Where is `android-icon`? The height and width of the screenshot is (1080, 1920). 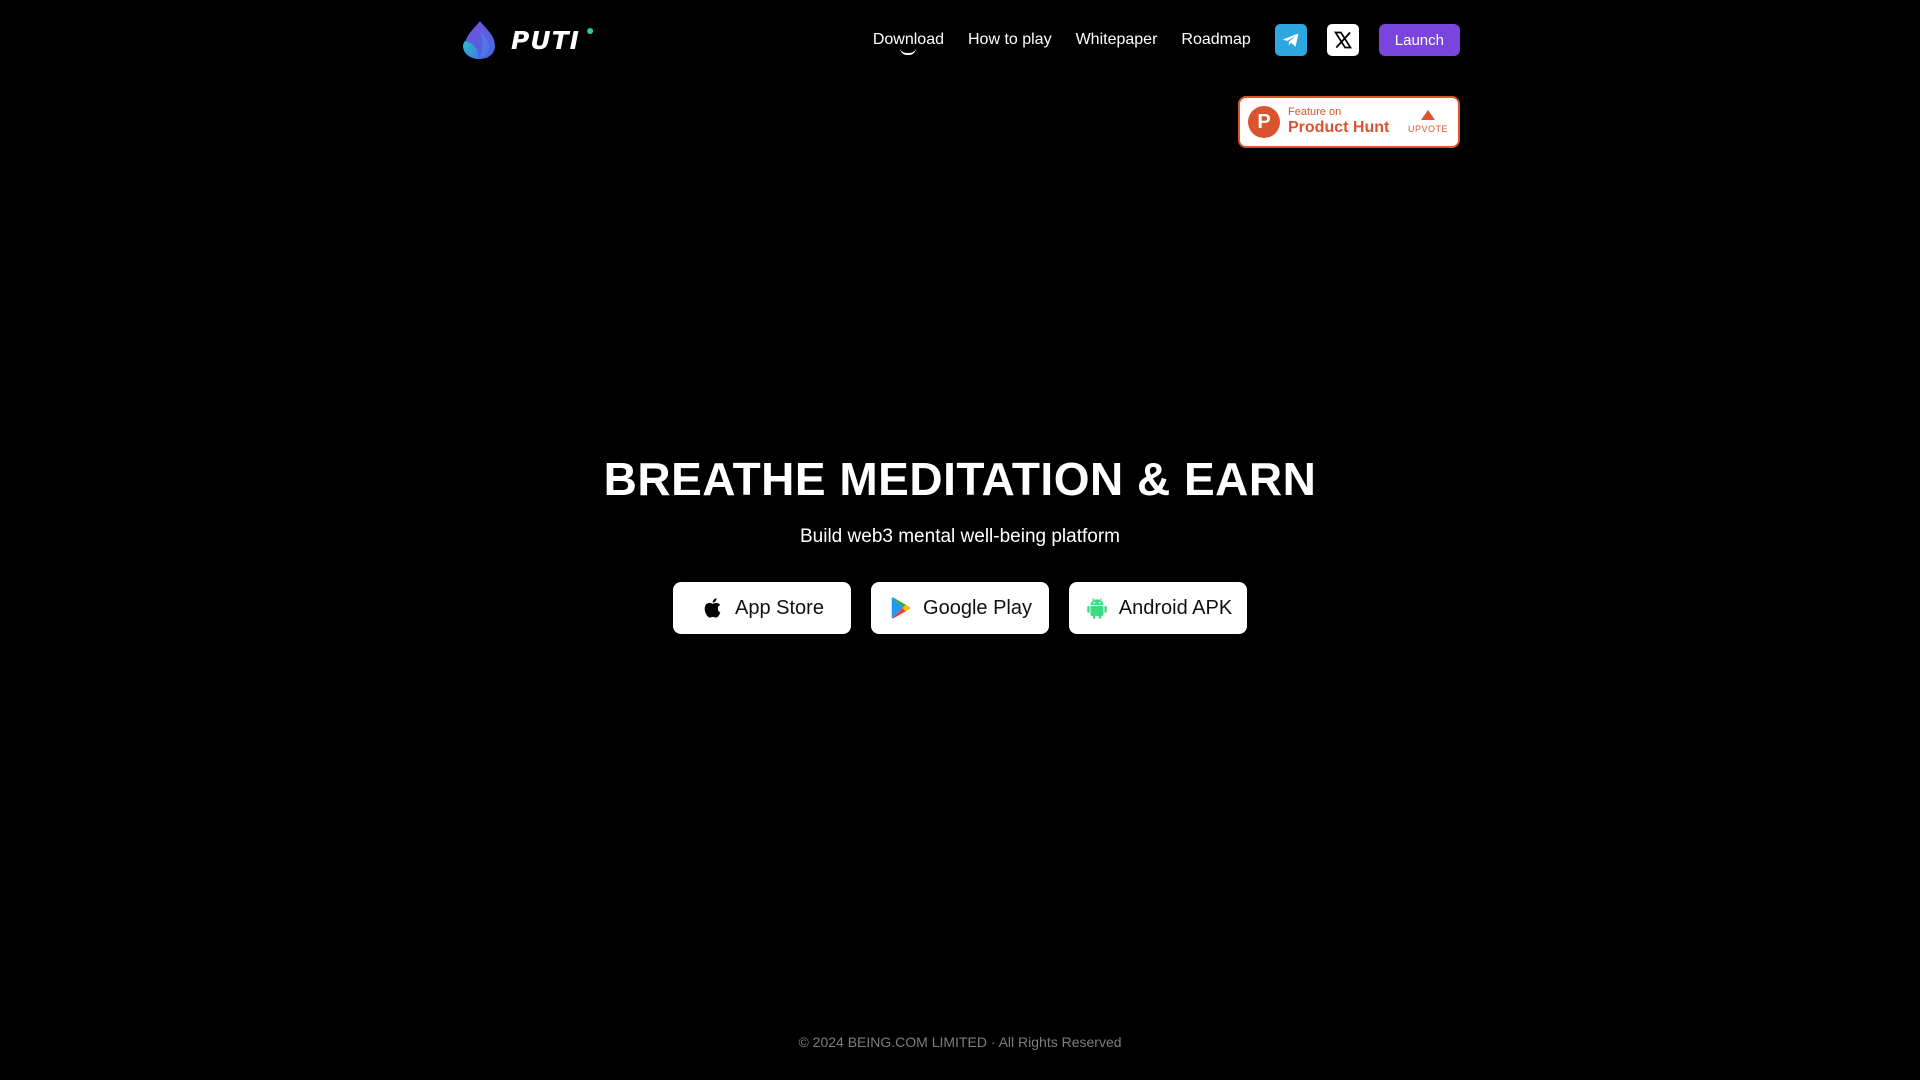 android-icon is located at coordinates (1097, 608).